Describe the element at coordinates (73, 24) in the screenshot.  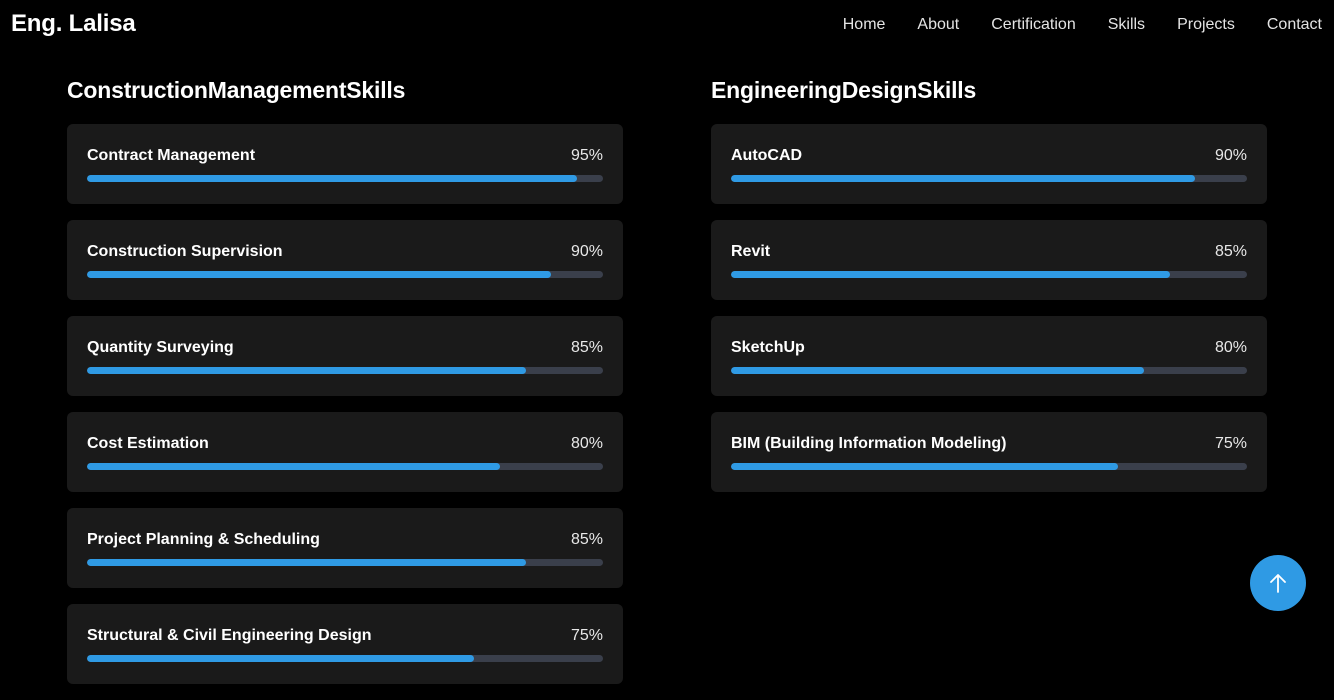
I see `brand-logo: Eng. Lalisa` at that location.